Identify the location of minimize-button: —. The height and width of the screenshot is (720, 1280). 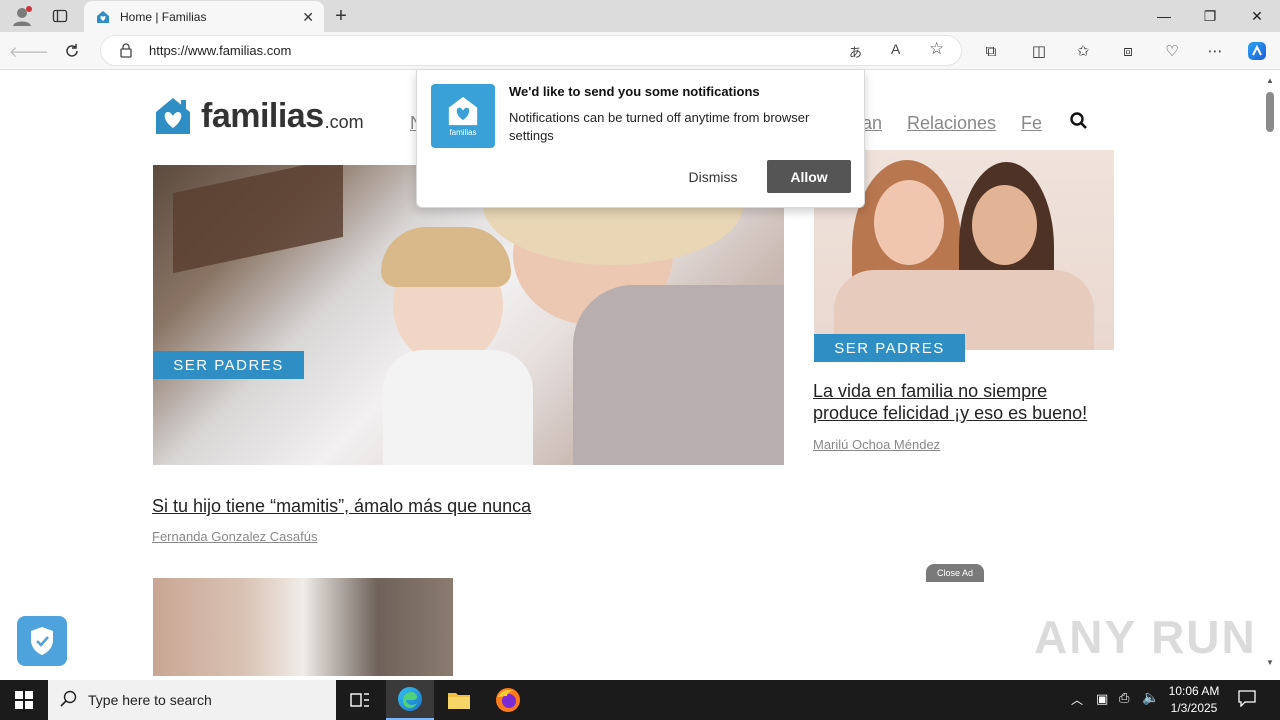
(1164, 16).